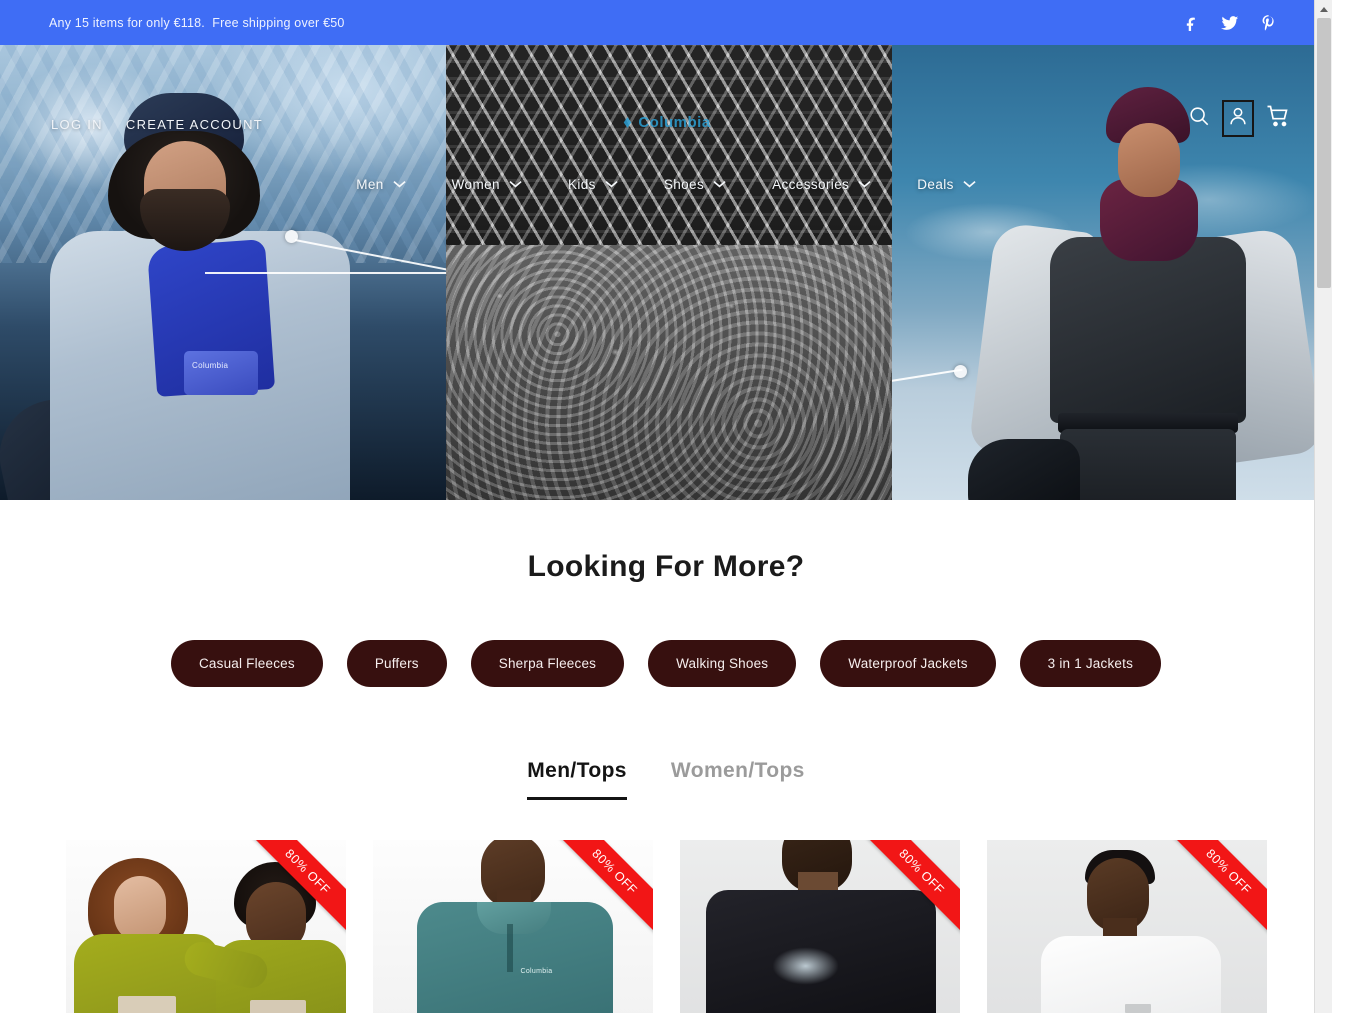 The height and width of the screenshot is (1013, 1350). Describe the element at coordinates (628, 122) in the screenshot. I see `columbia-diamond-icon` at that location.